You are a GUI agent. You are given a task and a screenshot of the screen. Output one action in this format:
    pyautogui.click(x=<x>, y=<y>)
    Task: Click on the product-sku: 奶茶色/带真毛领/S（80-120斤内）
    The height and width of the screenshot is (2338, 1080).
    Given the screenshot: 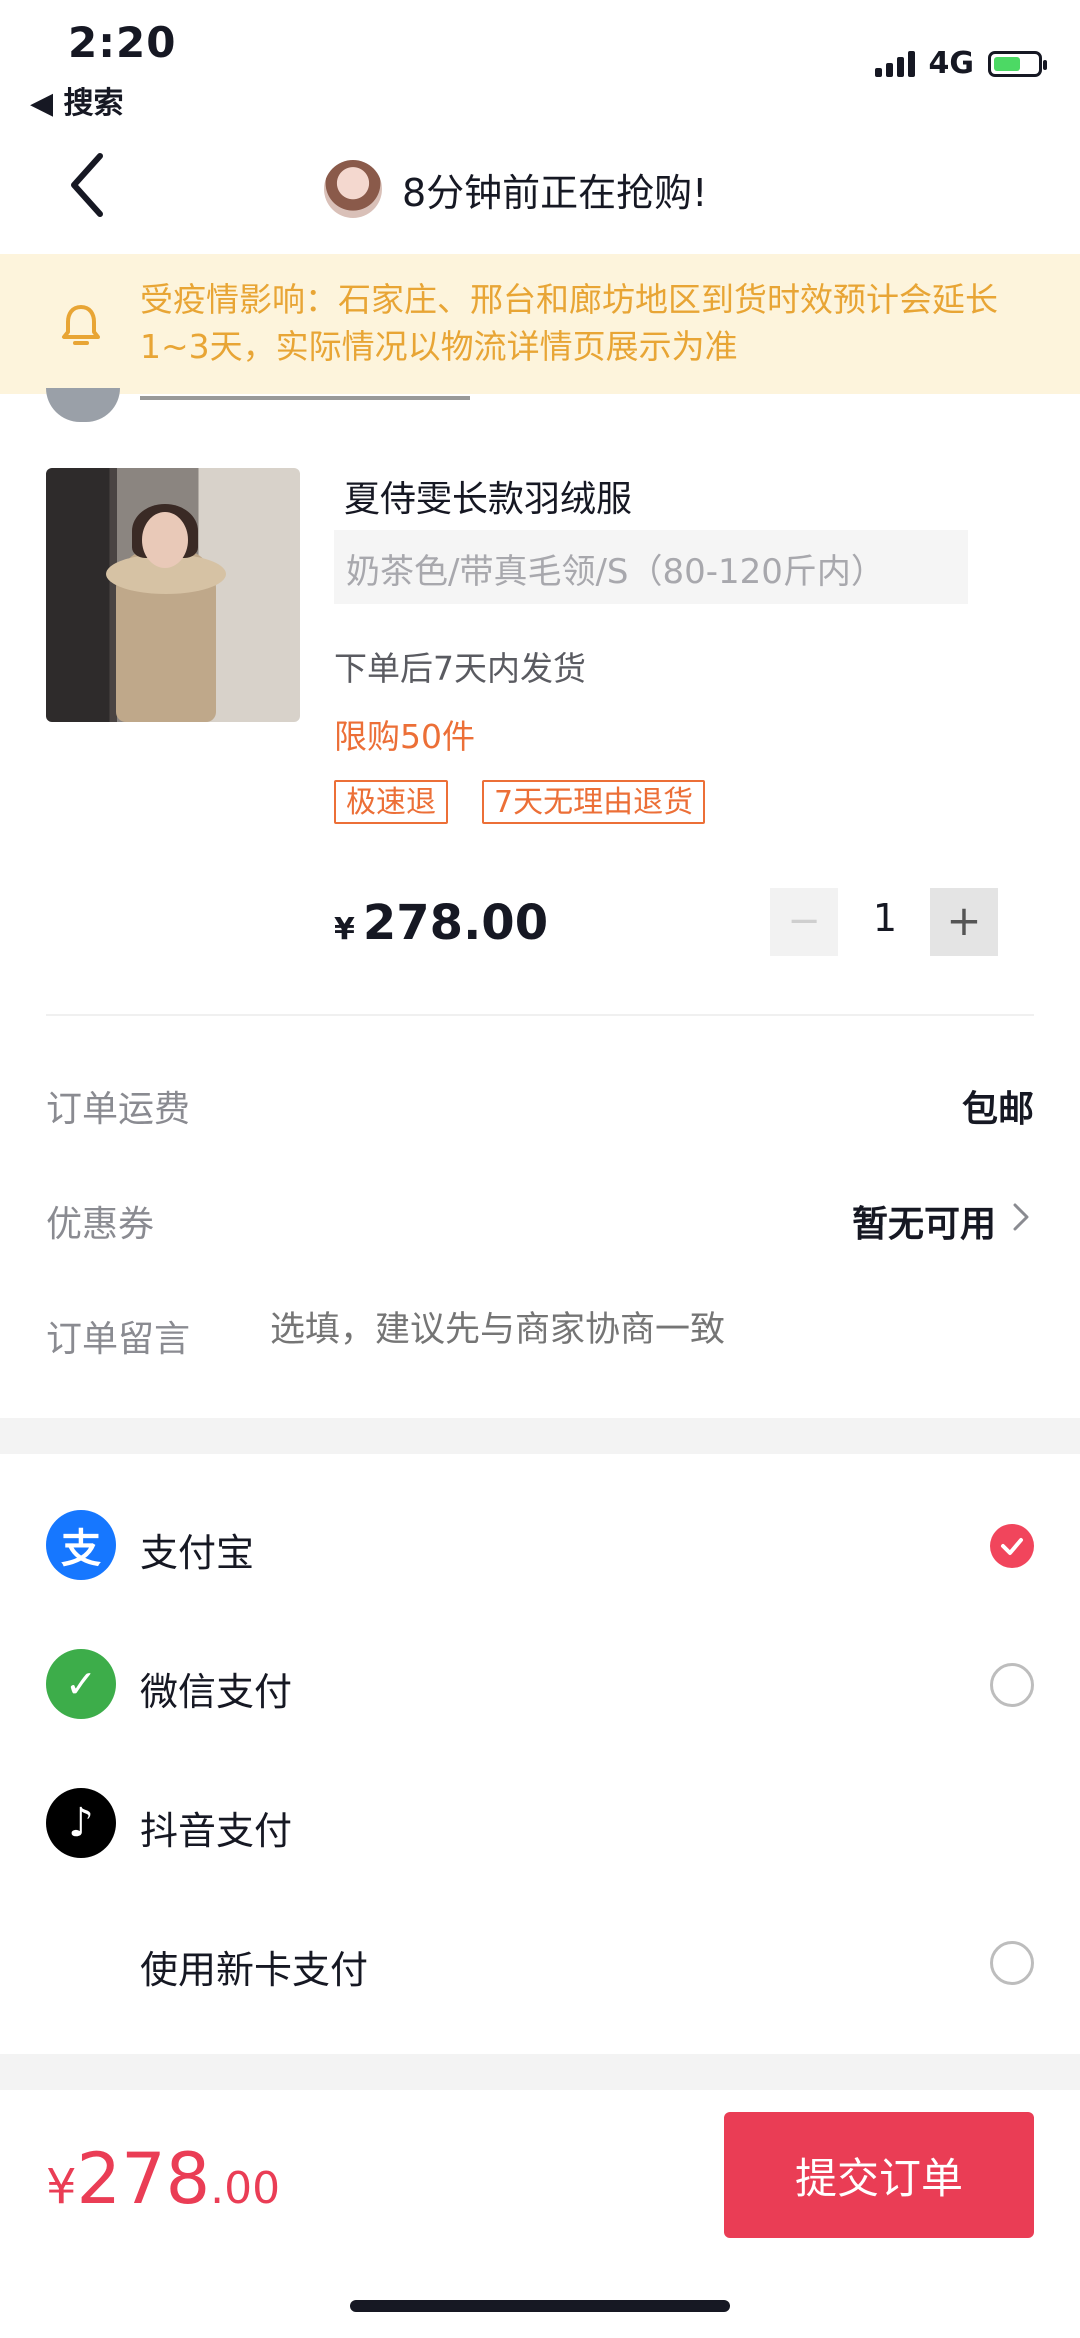 What is the action you would take?
    pyautogui.click(x=651, y=567)
    